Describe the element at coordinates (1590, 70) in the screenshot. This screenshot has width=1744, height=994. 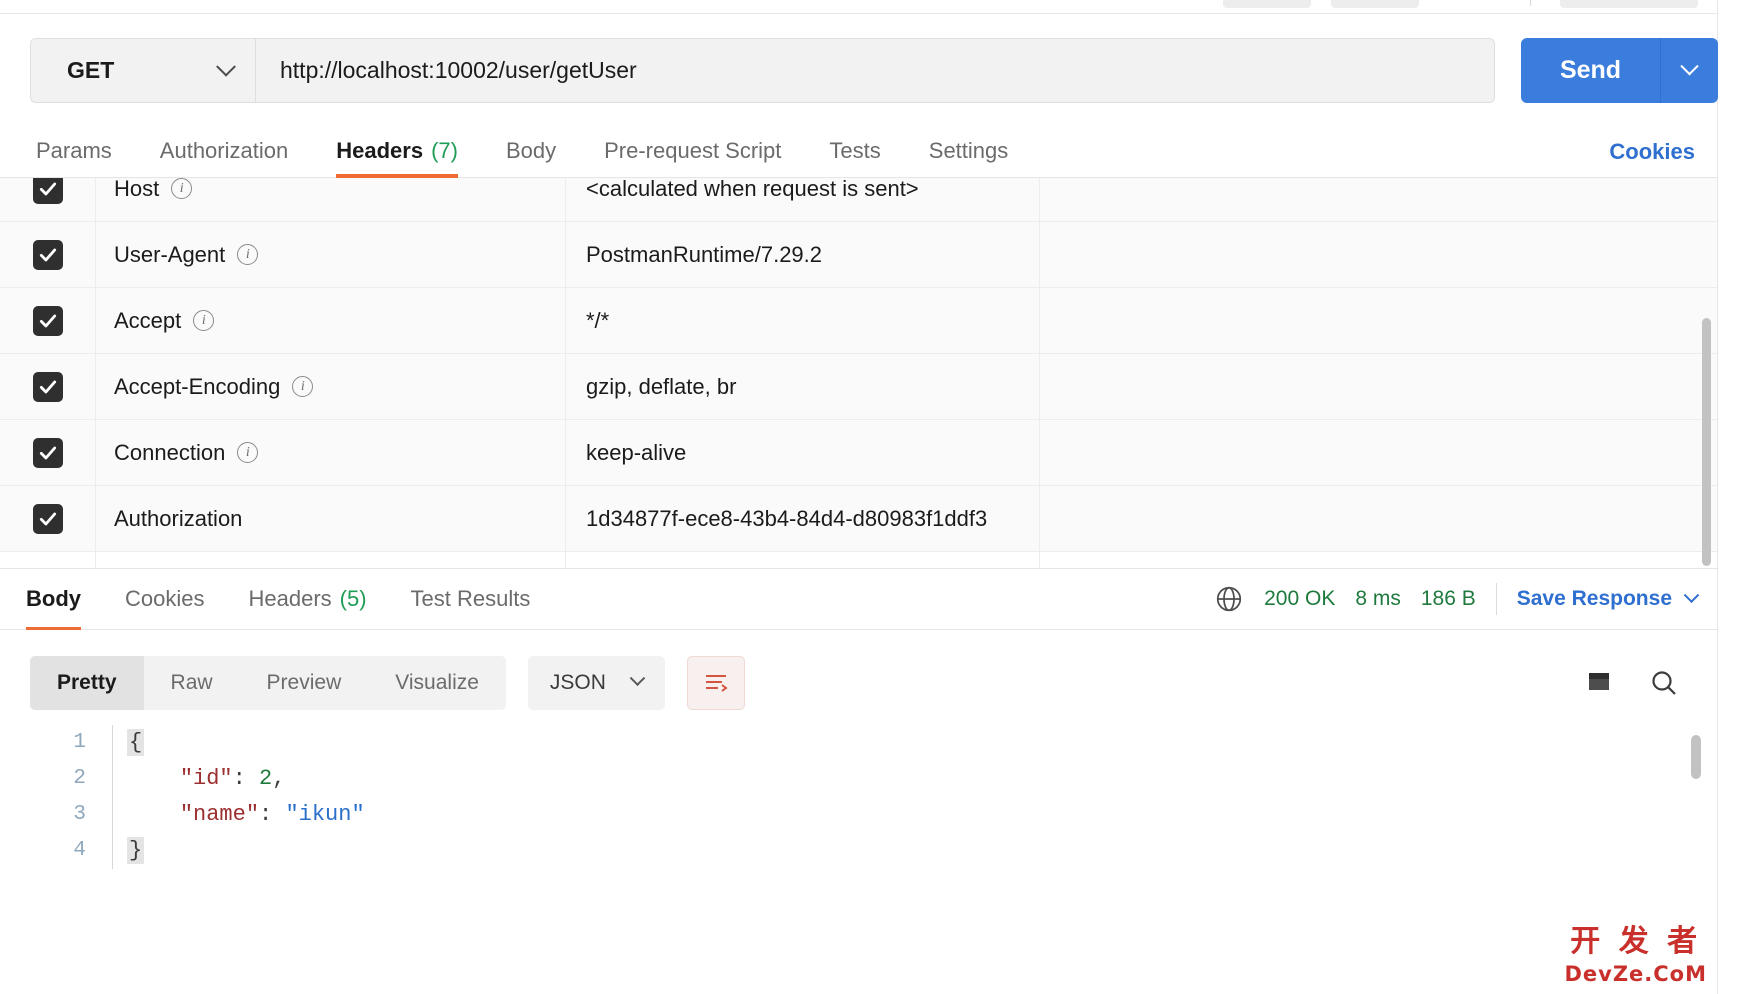
I see `send-button: Send` at that location.